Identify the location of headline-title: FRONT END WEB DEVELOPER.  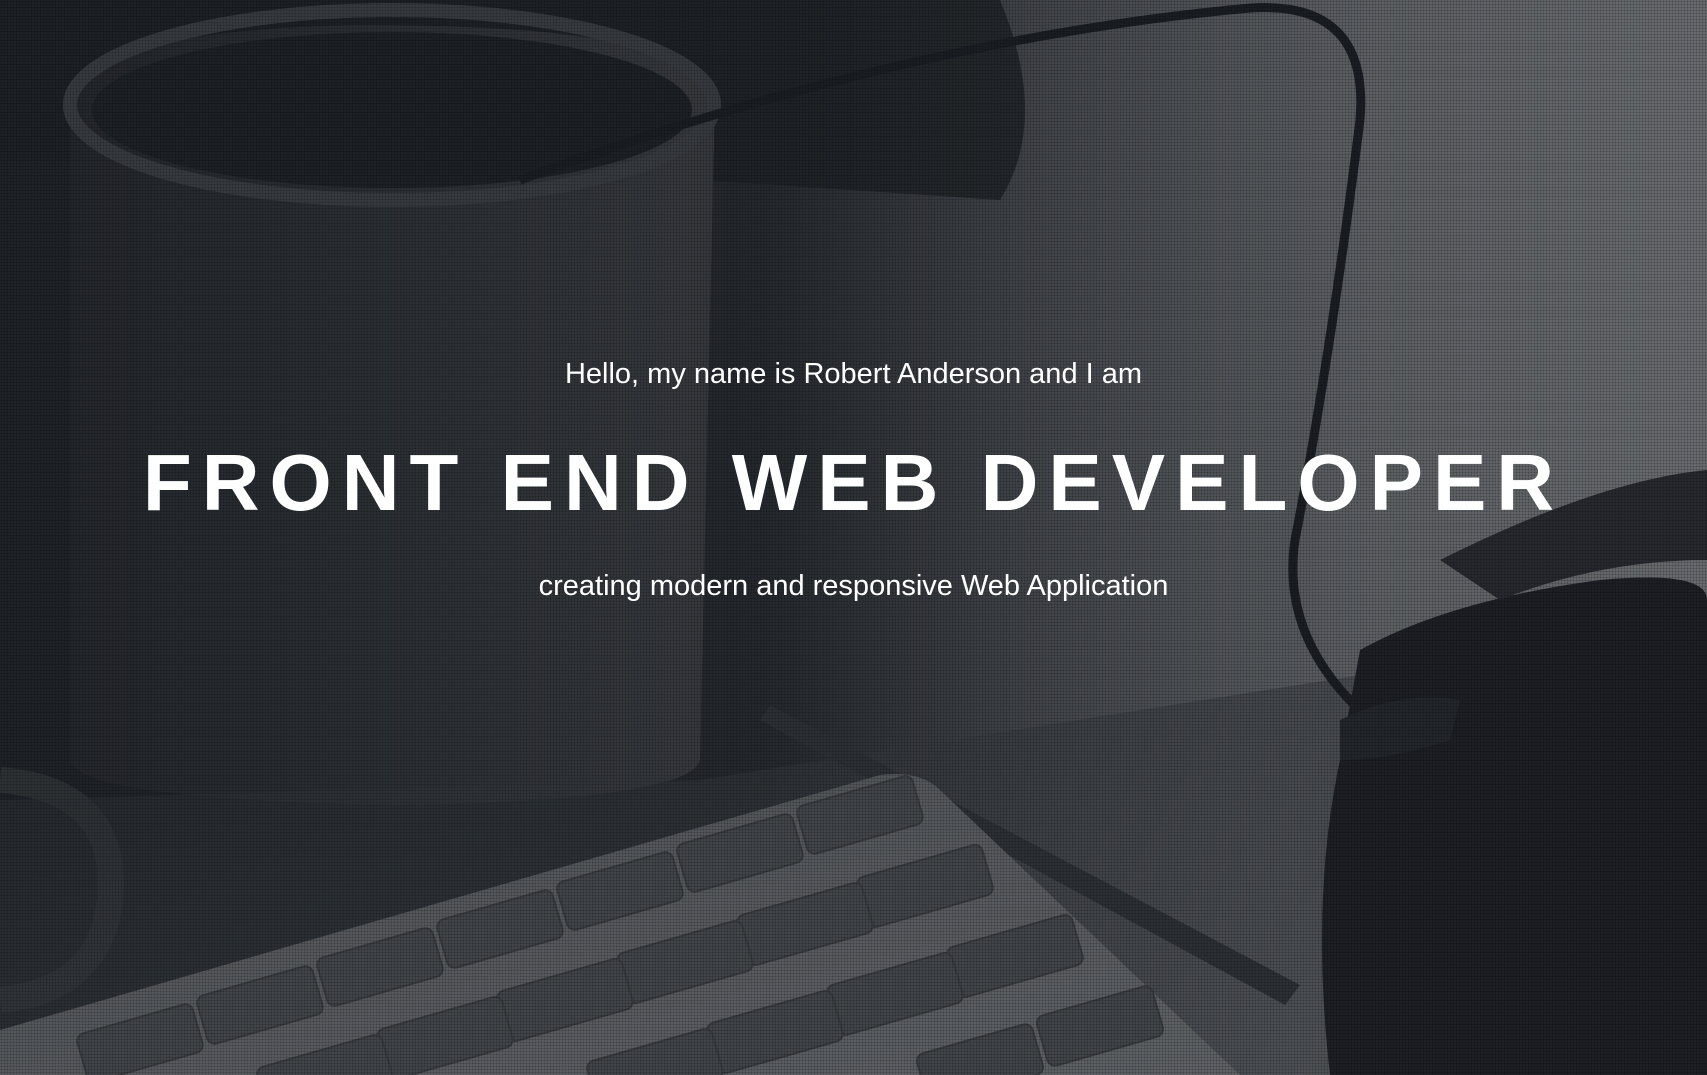
(853, 482).